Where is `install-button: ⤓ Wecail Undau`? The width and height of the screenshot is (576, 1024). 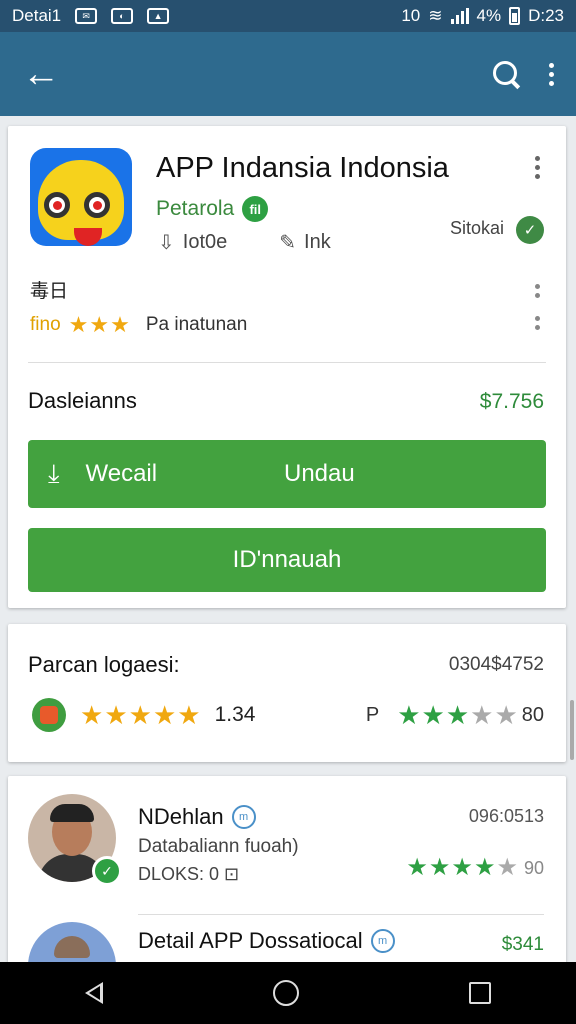
install-button: ⤓ Wecail Undau is located at coordinates (287, 474).